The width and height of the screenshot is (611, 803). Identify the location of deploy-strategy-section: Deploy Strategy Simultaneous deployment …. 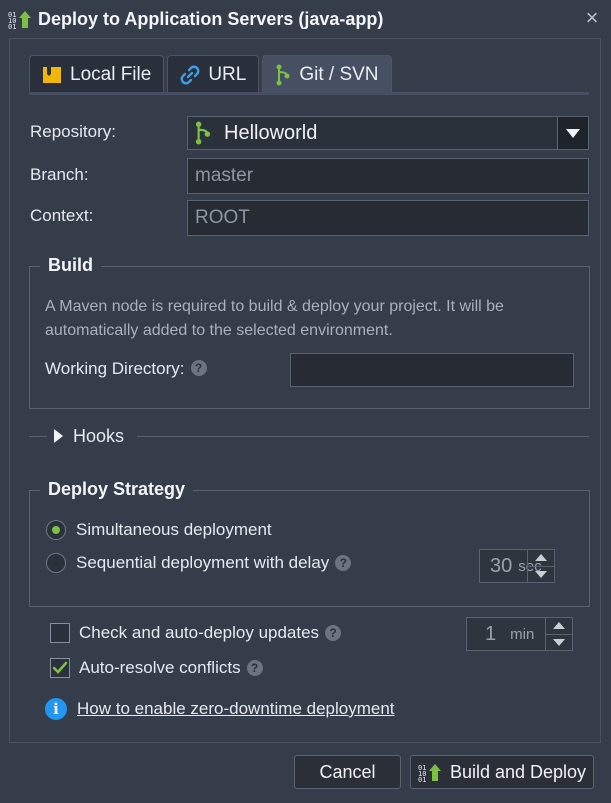
(309, 543).